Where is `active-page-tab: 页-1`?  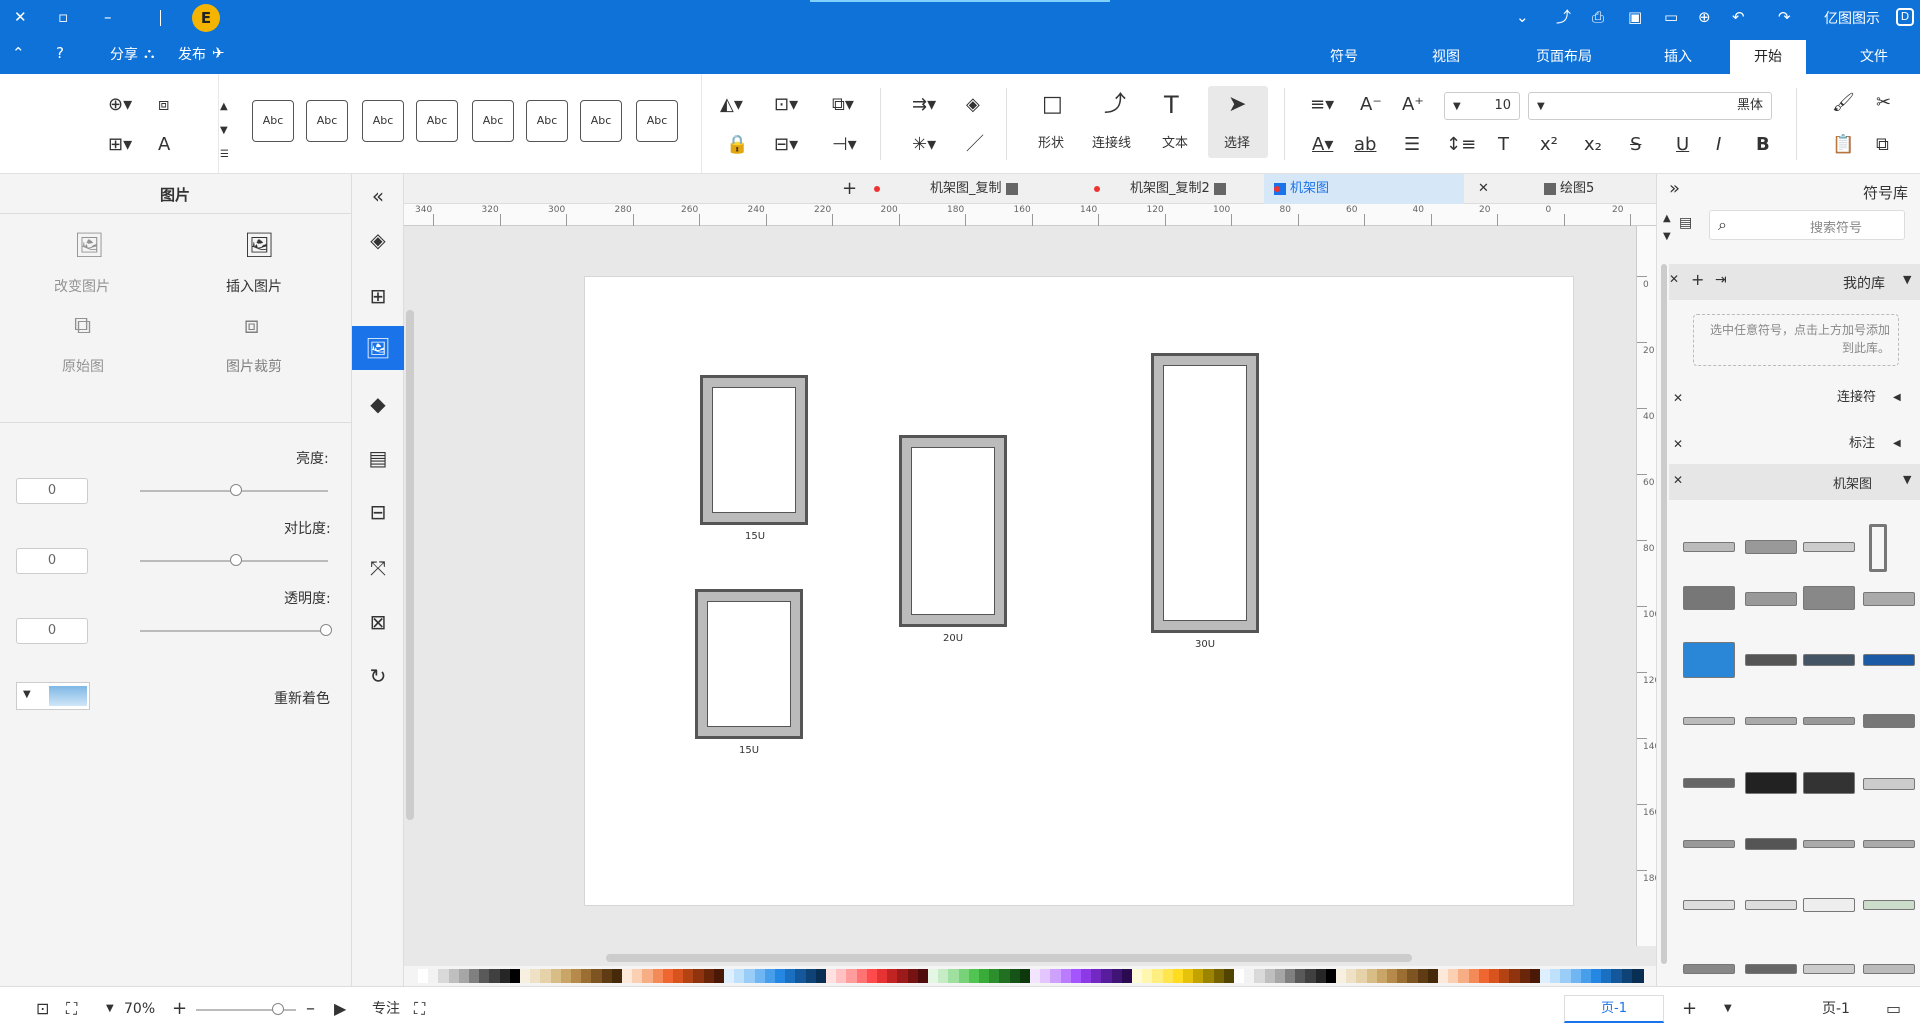 active-page-tab: 页-1 is located at coordinates (1614, 1009).